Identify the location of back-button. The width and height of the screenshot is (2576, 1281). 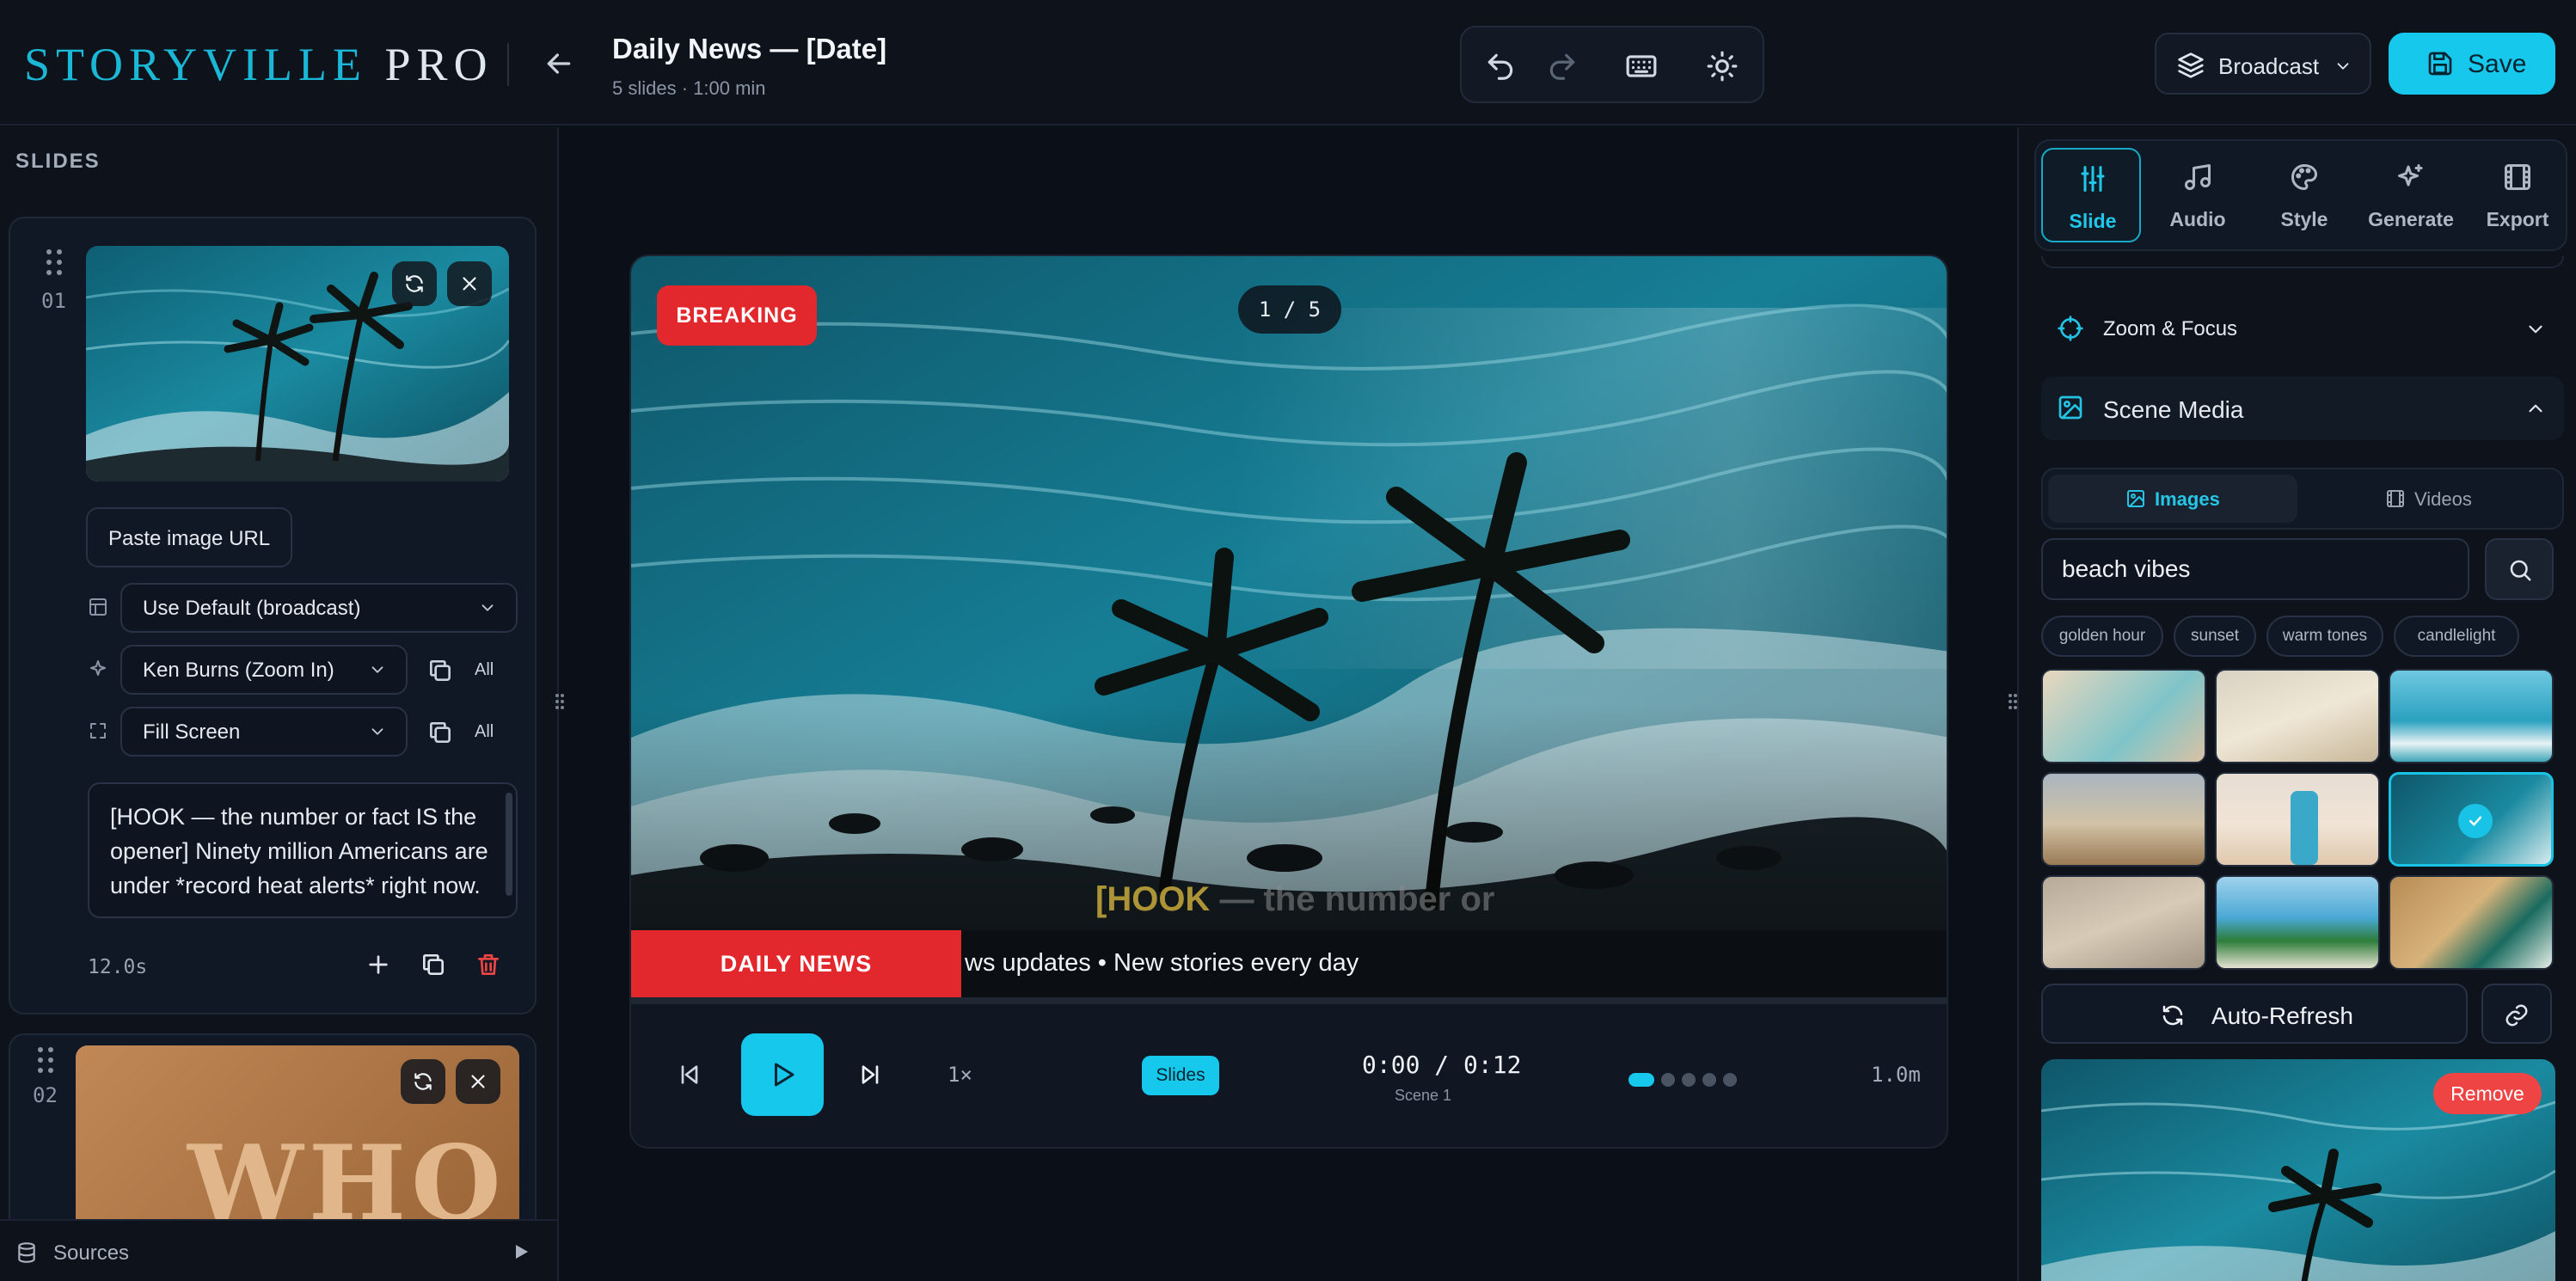
(559, 63).